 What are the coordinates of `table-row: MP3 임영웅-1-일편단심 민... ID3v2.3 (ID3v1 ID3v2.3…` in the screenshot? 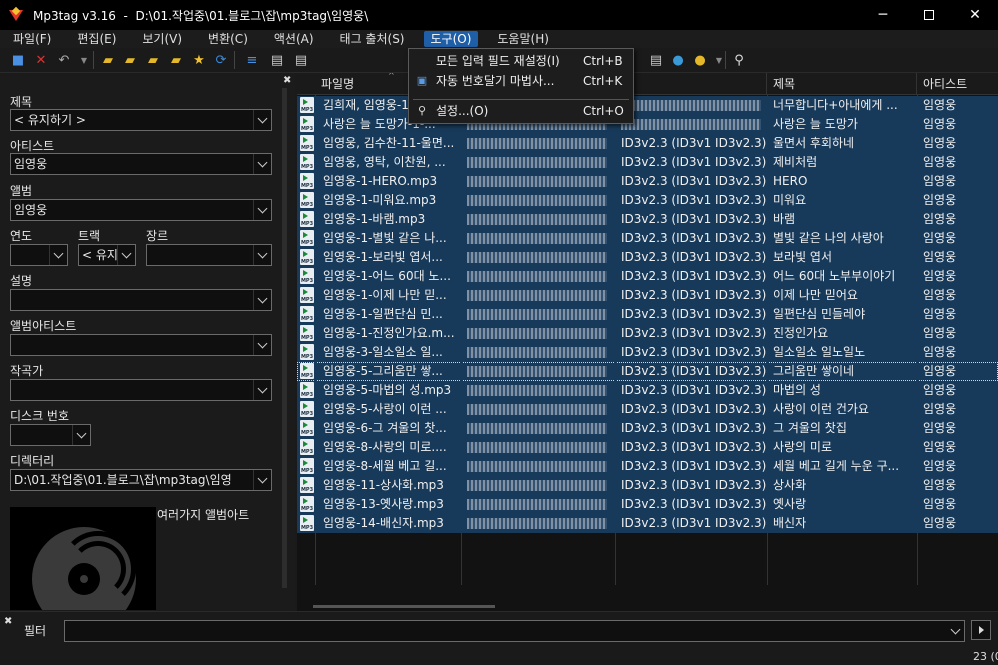 It's located at (647, 314).